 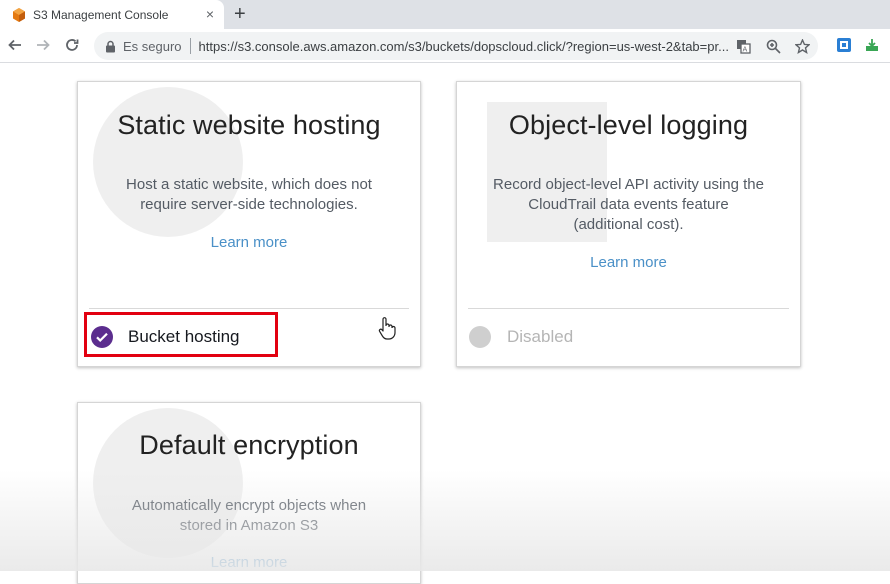 What do you see at coordinates (744, 49) in the screenshot?
I see `svg-text: A` at bounding box center [744, 49].